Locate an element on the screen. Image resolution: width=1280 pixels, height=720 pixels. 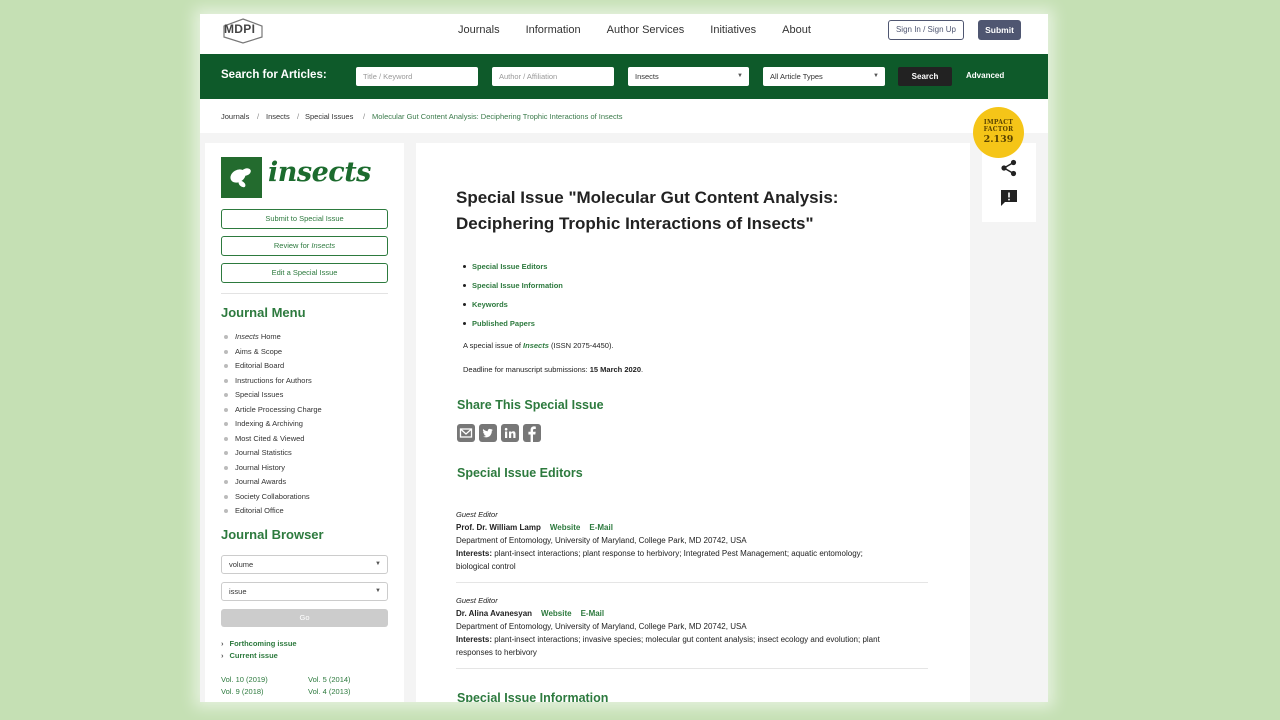
nav-about: About is located at coordinates (796, 30).